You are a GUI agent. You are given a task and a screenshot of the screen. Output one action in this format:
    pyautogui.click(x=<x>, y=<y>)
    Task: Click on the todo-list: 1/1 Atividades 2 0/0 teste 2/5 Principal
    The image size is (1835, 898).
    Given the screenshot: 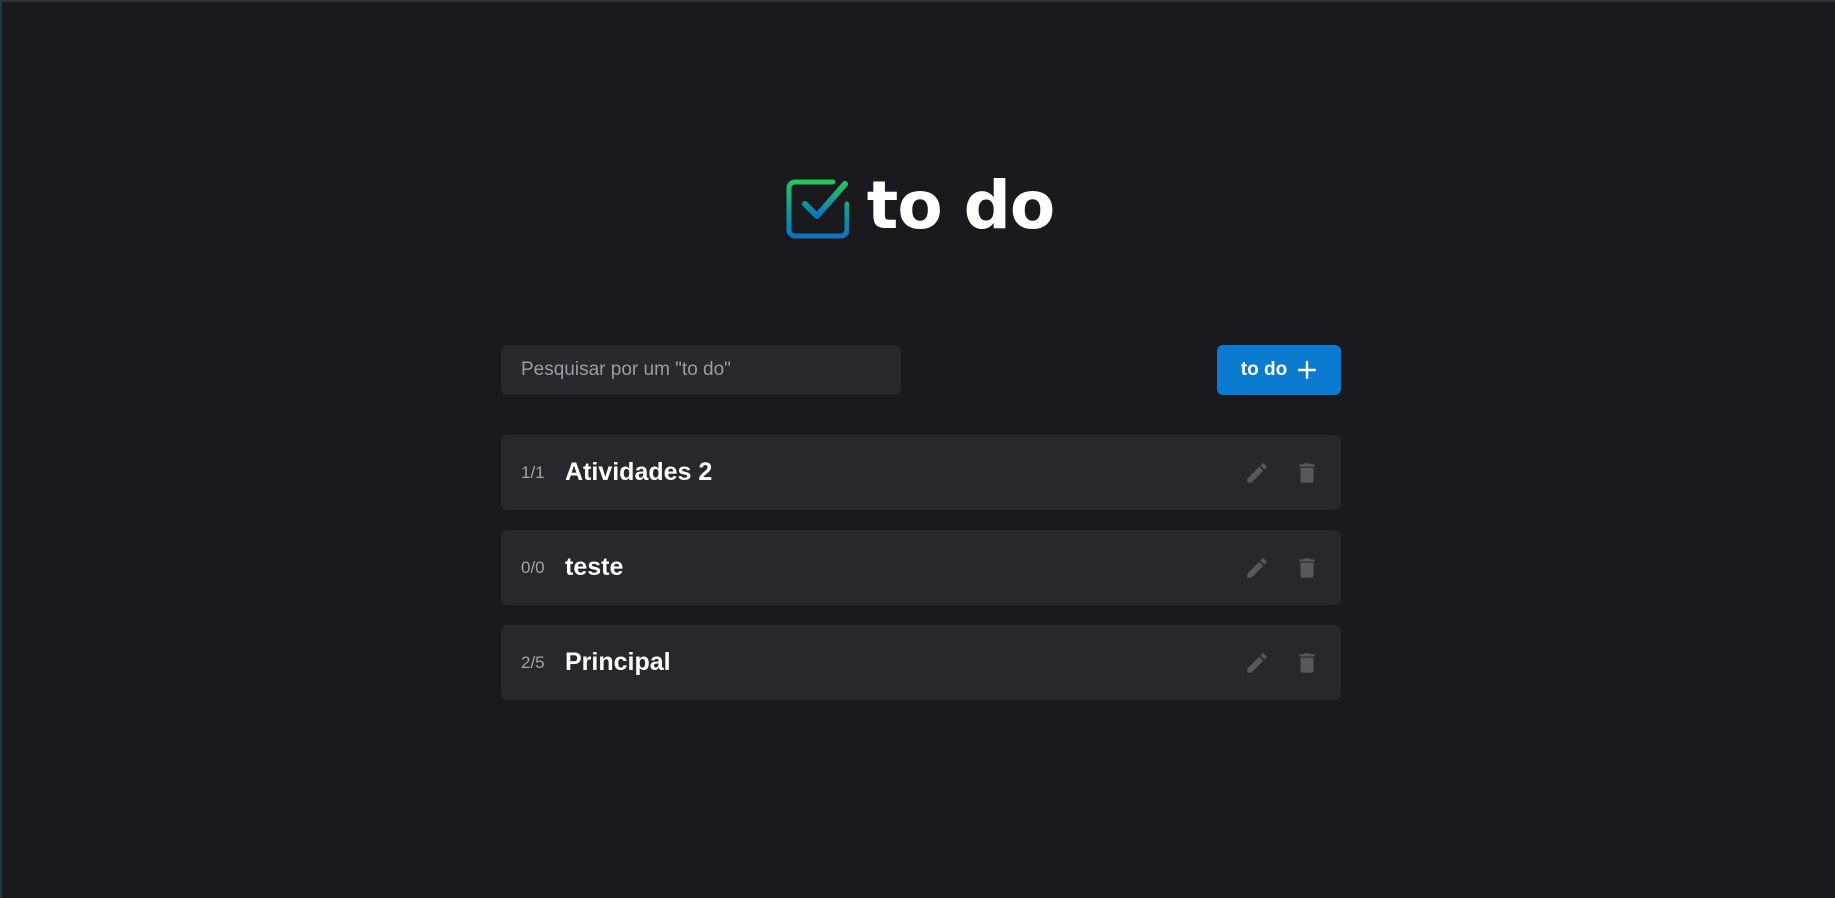 What is the action you would take?
    pyautogui.click(x=921, y=567)
    